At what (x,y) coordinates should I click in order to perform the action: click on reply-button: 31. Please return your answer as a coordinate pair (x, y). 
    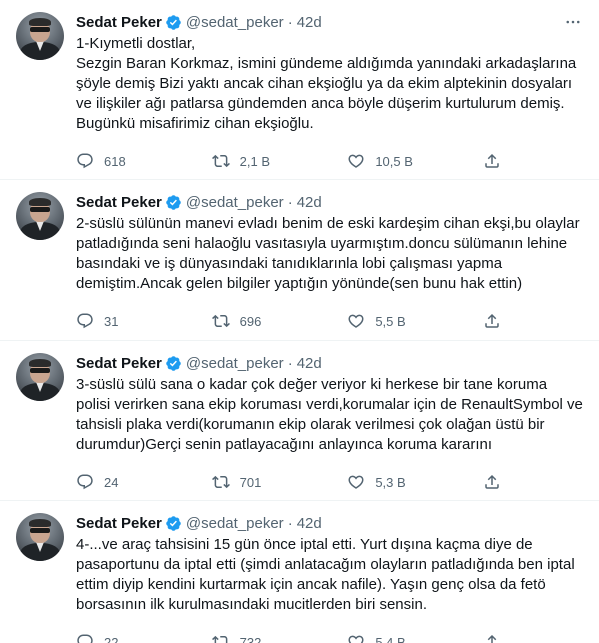
    Looking at the image, I should click on (111, 321).